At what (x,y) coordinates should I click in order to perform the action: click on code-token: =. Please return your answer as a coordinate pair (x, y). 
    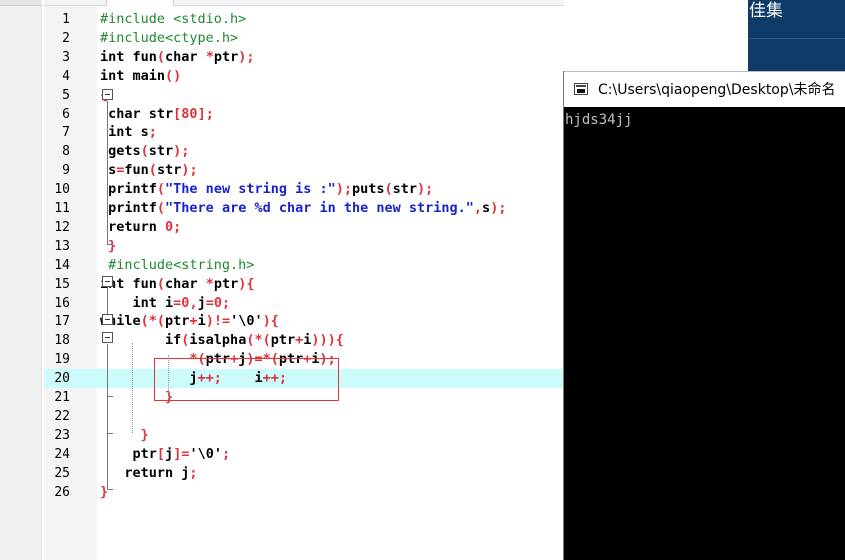
    Looking at the image, I should click on (209, 302).